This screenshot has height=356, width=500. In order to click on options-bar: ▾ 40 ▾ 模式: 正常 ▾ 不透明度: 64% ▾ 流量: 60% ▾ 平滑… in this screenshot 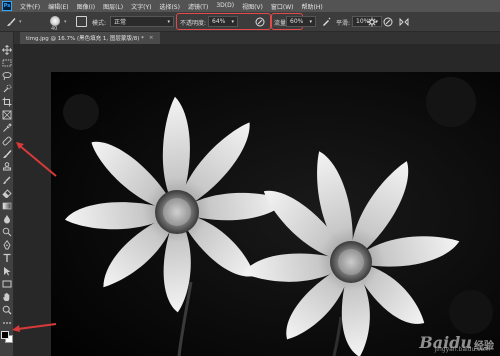, I will do `click(250, 22)`.